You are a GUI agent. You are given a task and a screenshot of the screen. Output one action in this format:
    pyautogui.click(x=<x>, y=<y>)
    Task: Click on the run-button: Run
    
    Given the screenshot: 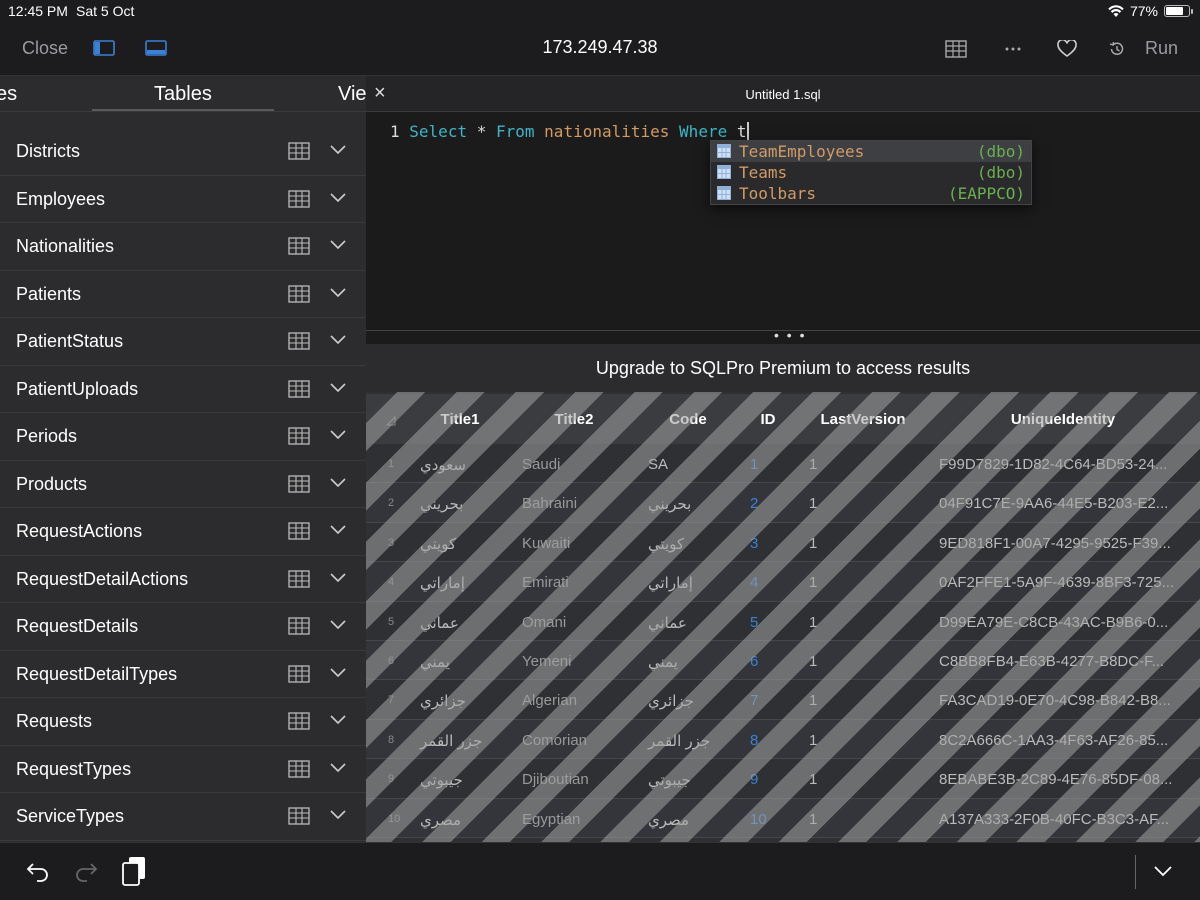 What is the action you would take?
    pyautogui.click(x=1161, y=48)
    